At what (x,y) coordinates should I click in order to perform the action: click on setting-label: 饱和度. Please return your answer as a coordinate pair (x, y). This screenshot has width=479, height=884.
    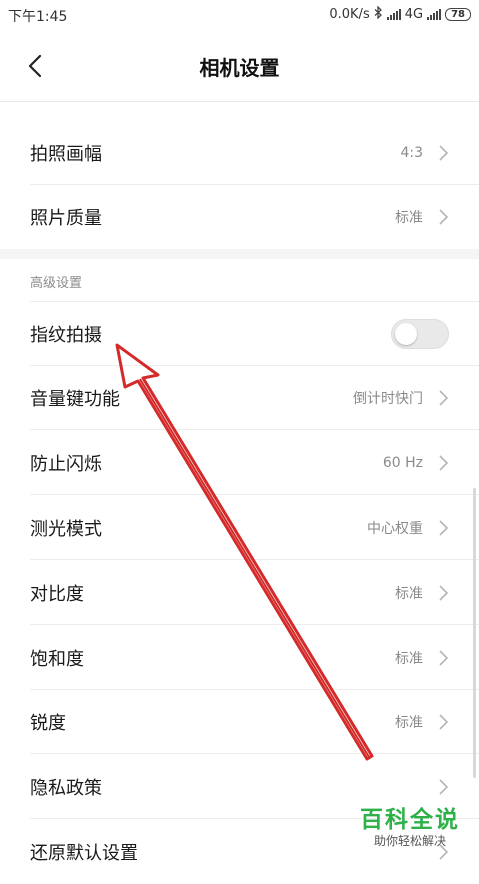
    Looking at the image, I should click on (57, 659).